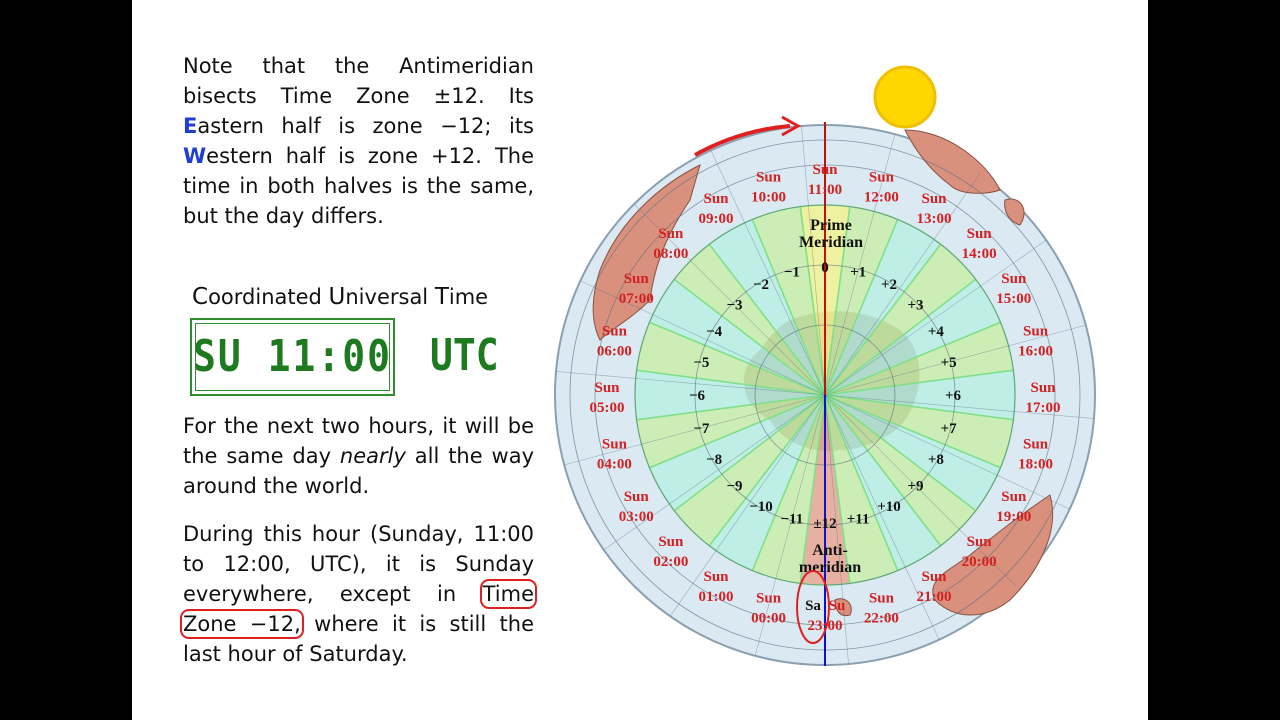 This screenshot has width=1280, height=720. What do you see at coordinates (761, 507) in the screenshot?
I see `zone-label: −10` at bounding box center [761, 507].